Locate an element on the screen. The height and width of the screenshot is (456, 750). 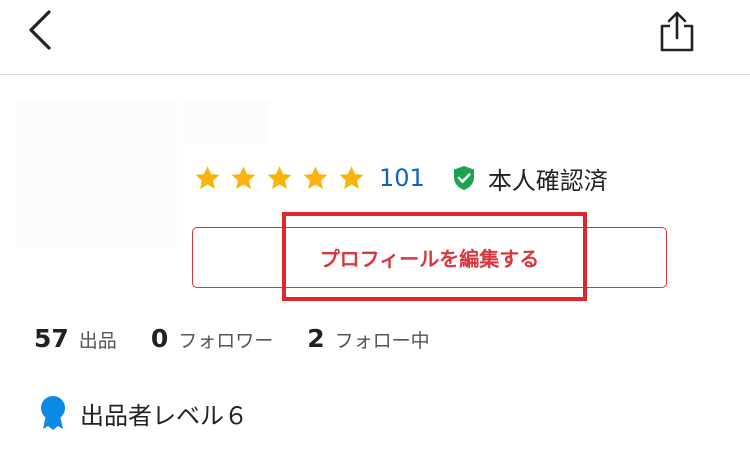
share-button is located at coordinates (677, 31).